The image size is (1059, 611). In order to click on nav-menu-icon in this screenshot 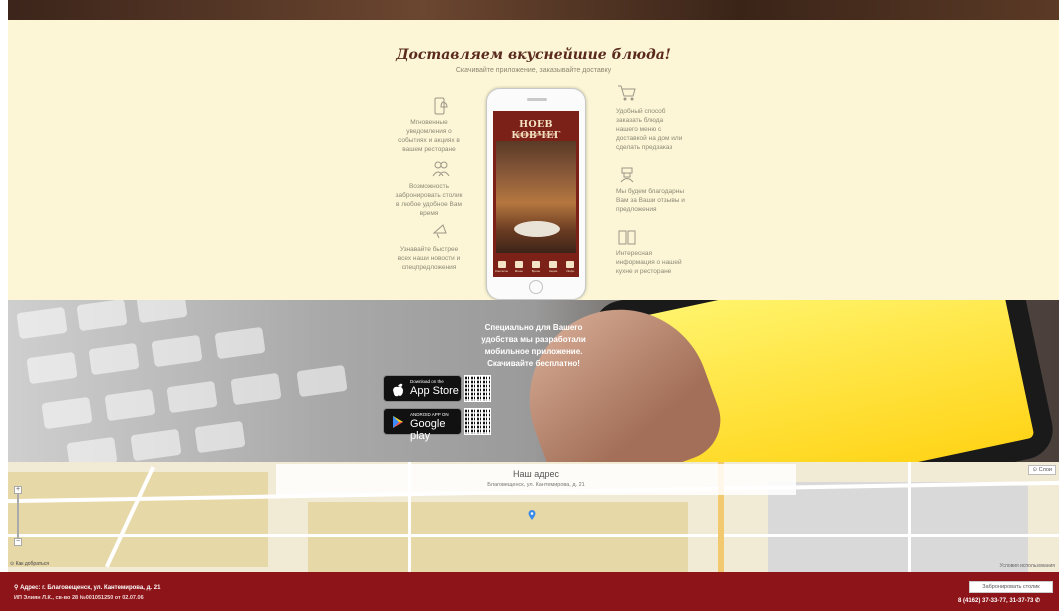, I will do `click(518, 264)`.